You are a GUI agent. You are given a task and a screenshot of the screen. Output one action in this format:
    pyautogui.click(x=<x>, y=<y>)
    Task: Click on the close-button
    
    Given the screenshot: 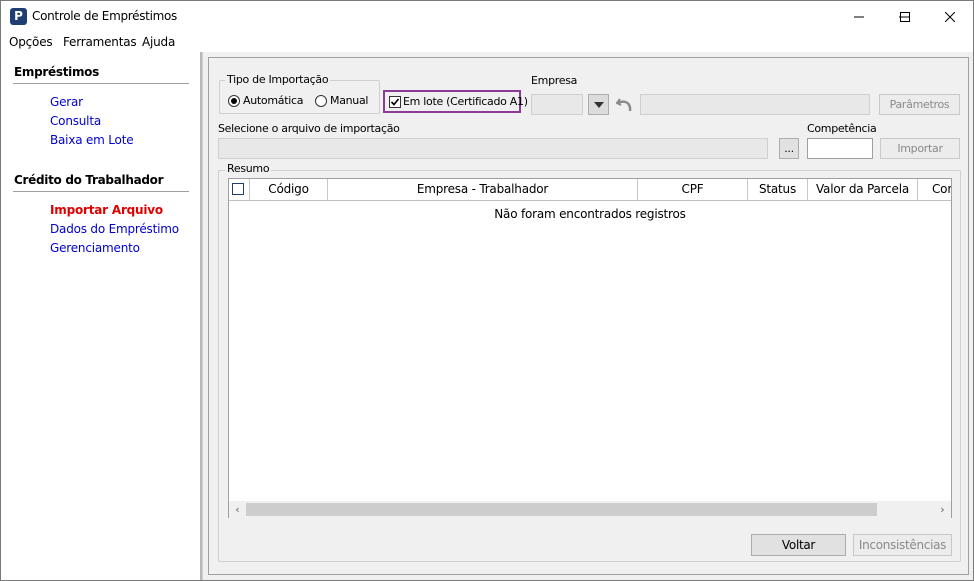 What is the action you would take?
    pyautogui.click(x=950, y=16)
    